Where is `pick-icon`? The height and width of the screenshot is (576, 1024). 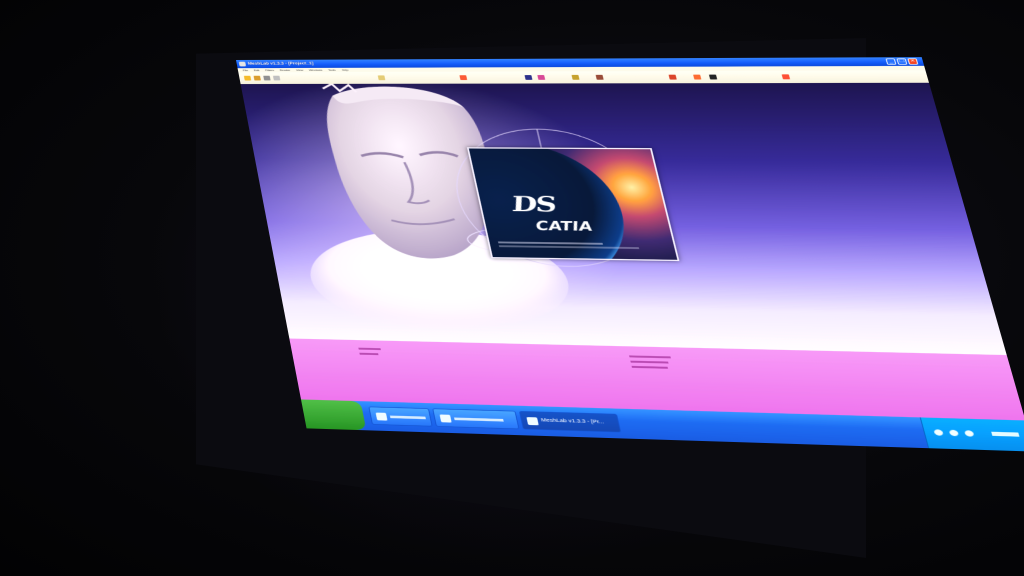 pick-icon is located at coordinates (672, 77).